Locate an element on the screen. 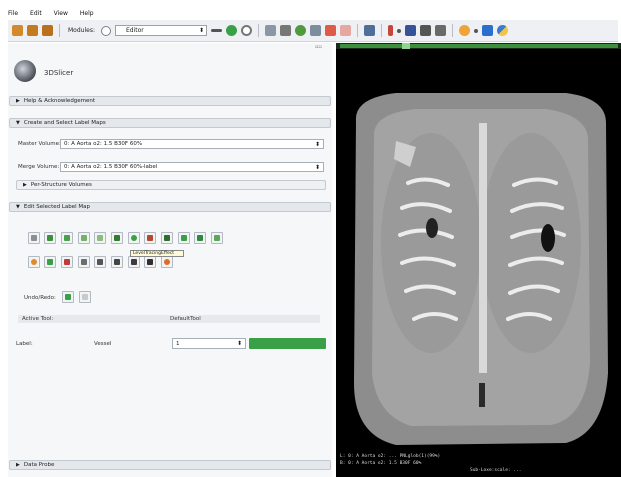  section-data-probe: ▶ Data Probe is located at coordinates (170, 465).